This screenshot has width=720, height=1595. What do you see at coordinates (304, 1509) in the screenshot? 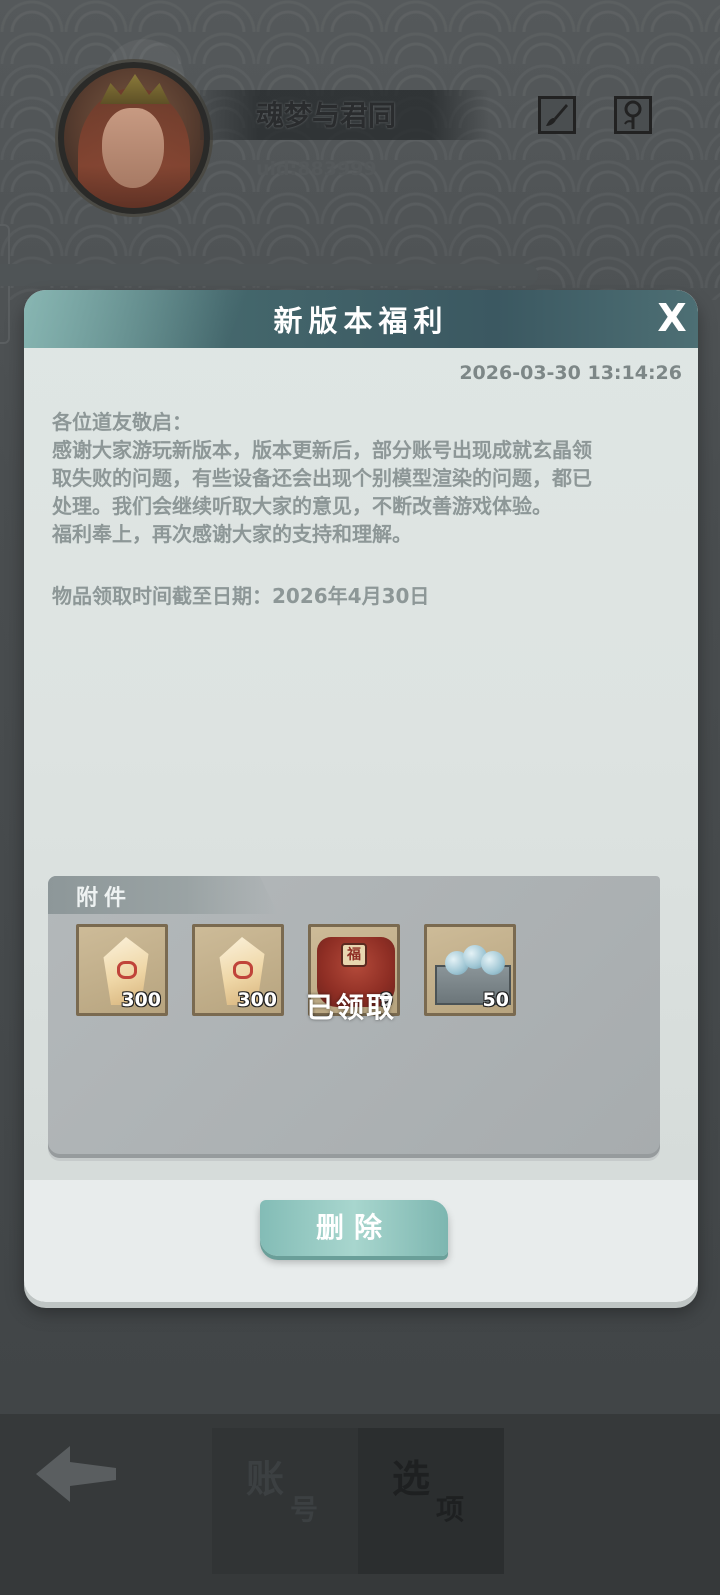
I see `tab-account-char2: 号` at bounding box center [304, 1509].